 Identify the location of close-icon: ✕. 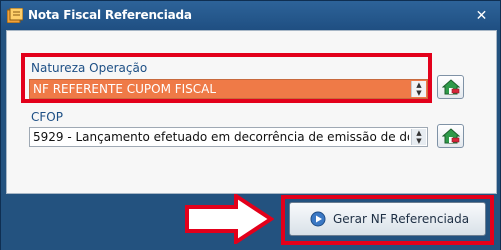
(481, 15).